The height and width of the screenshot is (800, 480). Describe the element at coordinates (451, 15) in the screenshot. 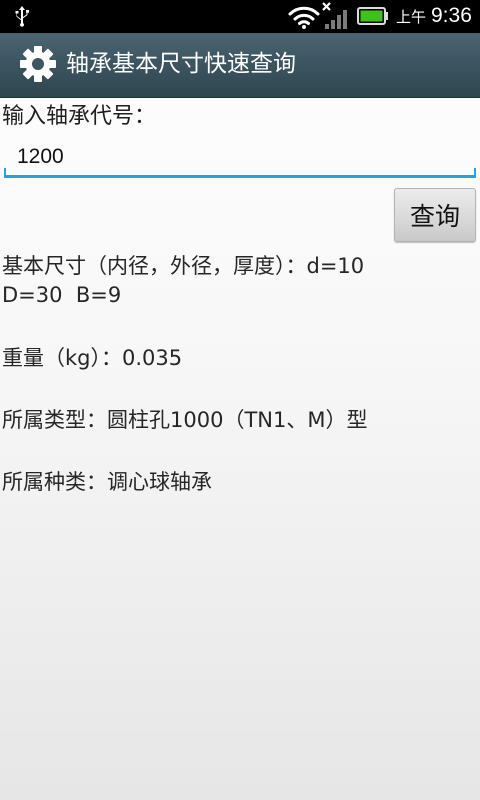

I see `clock: 9:36` at that location.